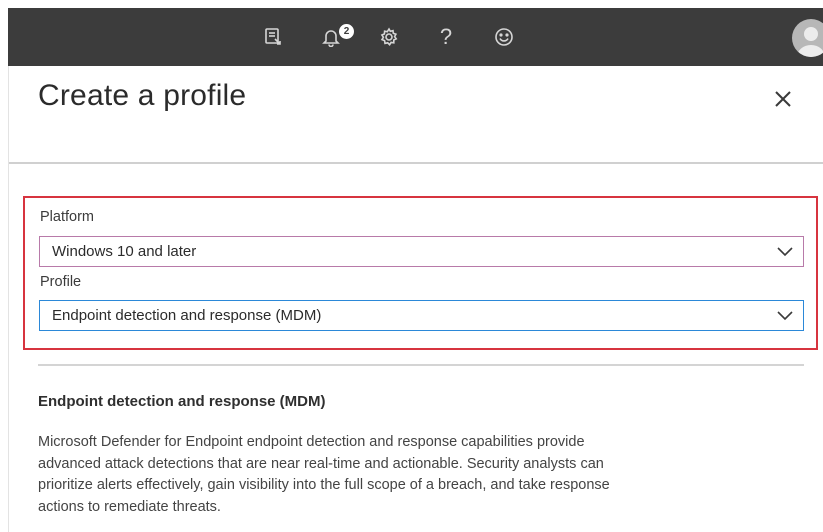 Image resolution: width=823 pixels, height=532 pixels. Describe the element at coordinates (504, 37) in the screenshot. I see `smiley-icon` at that location.